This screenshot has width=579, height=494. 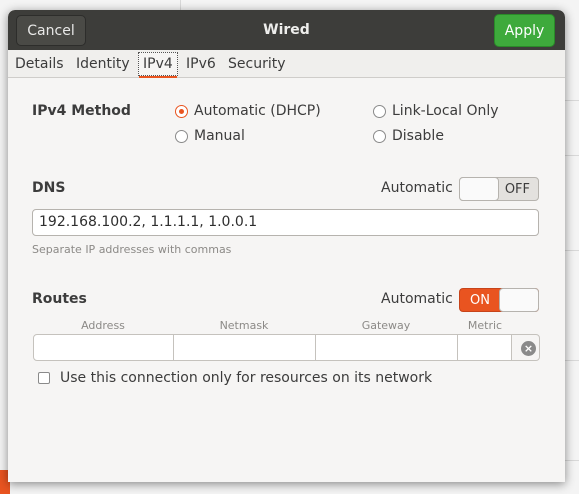 What do you see at coordinates (524, 30) in the screenshot?
I see `apply-button: Apply` at bounding box center [524, 30].